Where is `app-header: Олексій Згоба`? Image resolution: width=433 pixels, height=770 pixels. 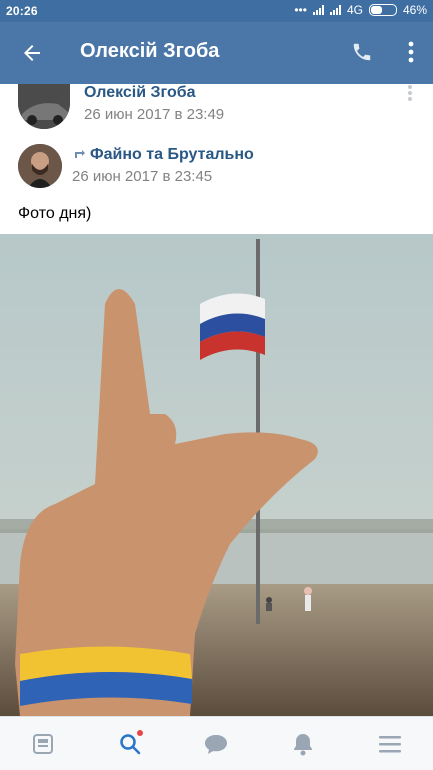 app-header: Олексій Згоба is located at coordinates (216, 53).